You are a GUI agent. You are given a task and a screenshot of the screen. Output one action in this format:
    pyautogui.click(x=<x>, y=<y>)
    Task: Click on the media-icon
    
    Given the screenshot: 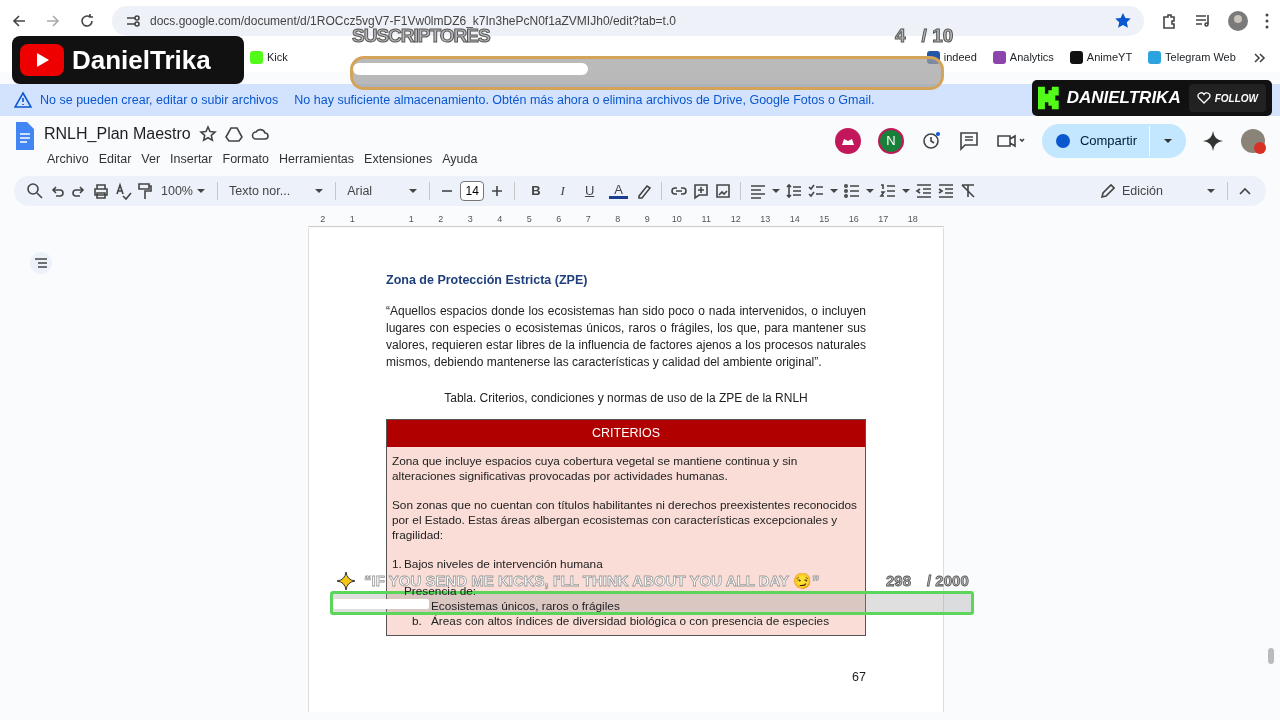 What is the action you would take?
    pyautogui.click(x=1203, y=21)
    